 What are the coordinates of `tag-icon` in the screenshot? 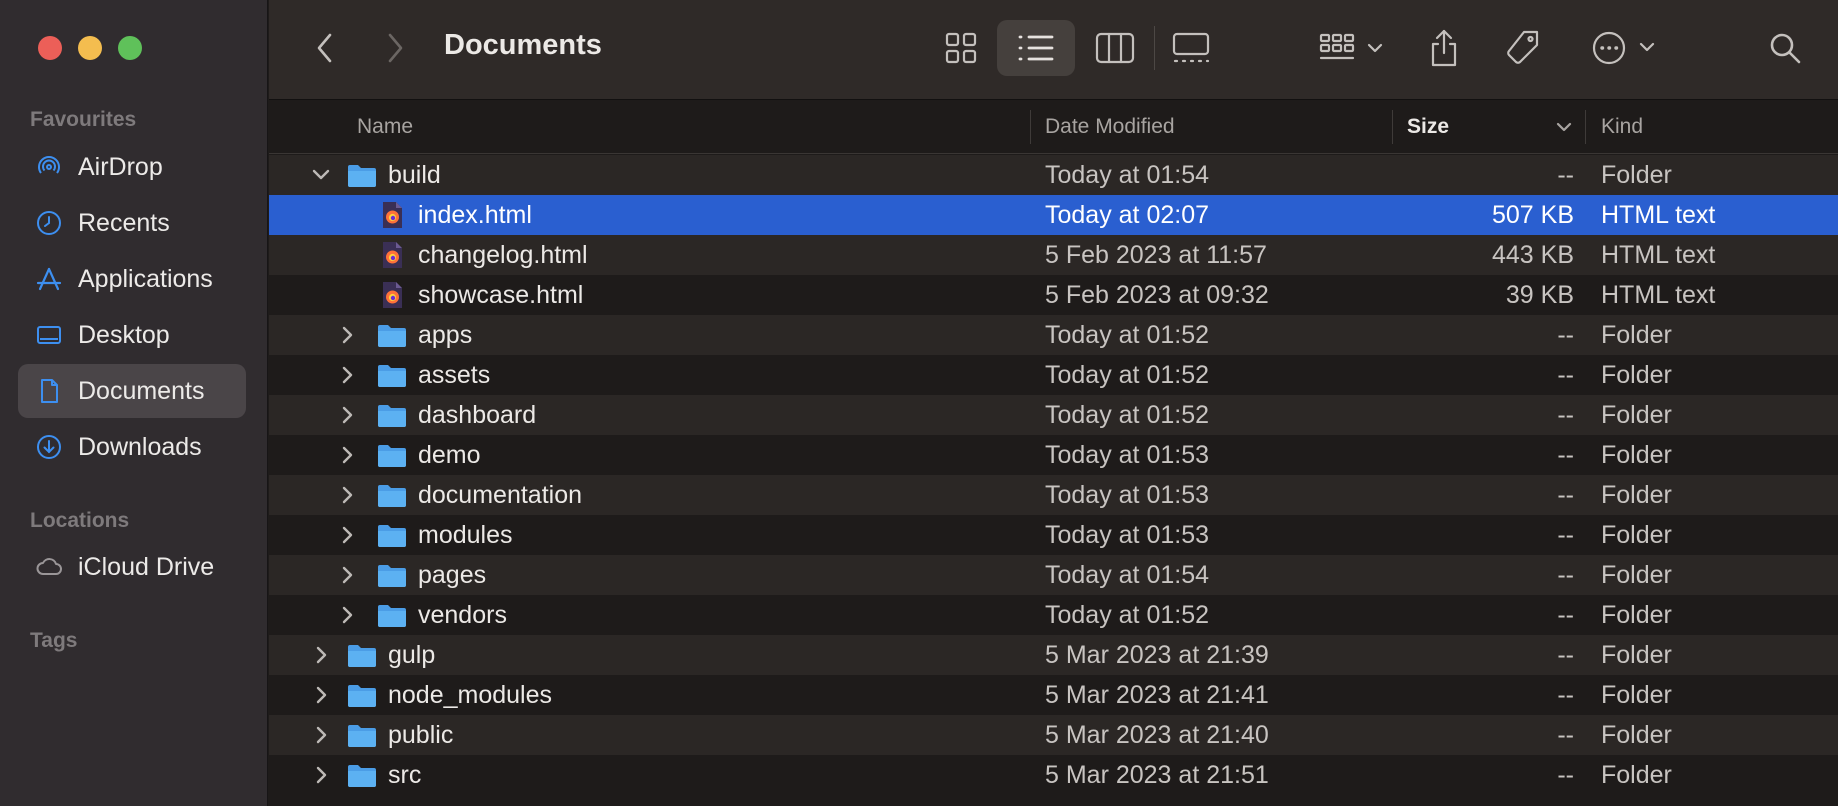 It's located at (1523, 47).